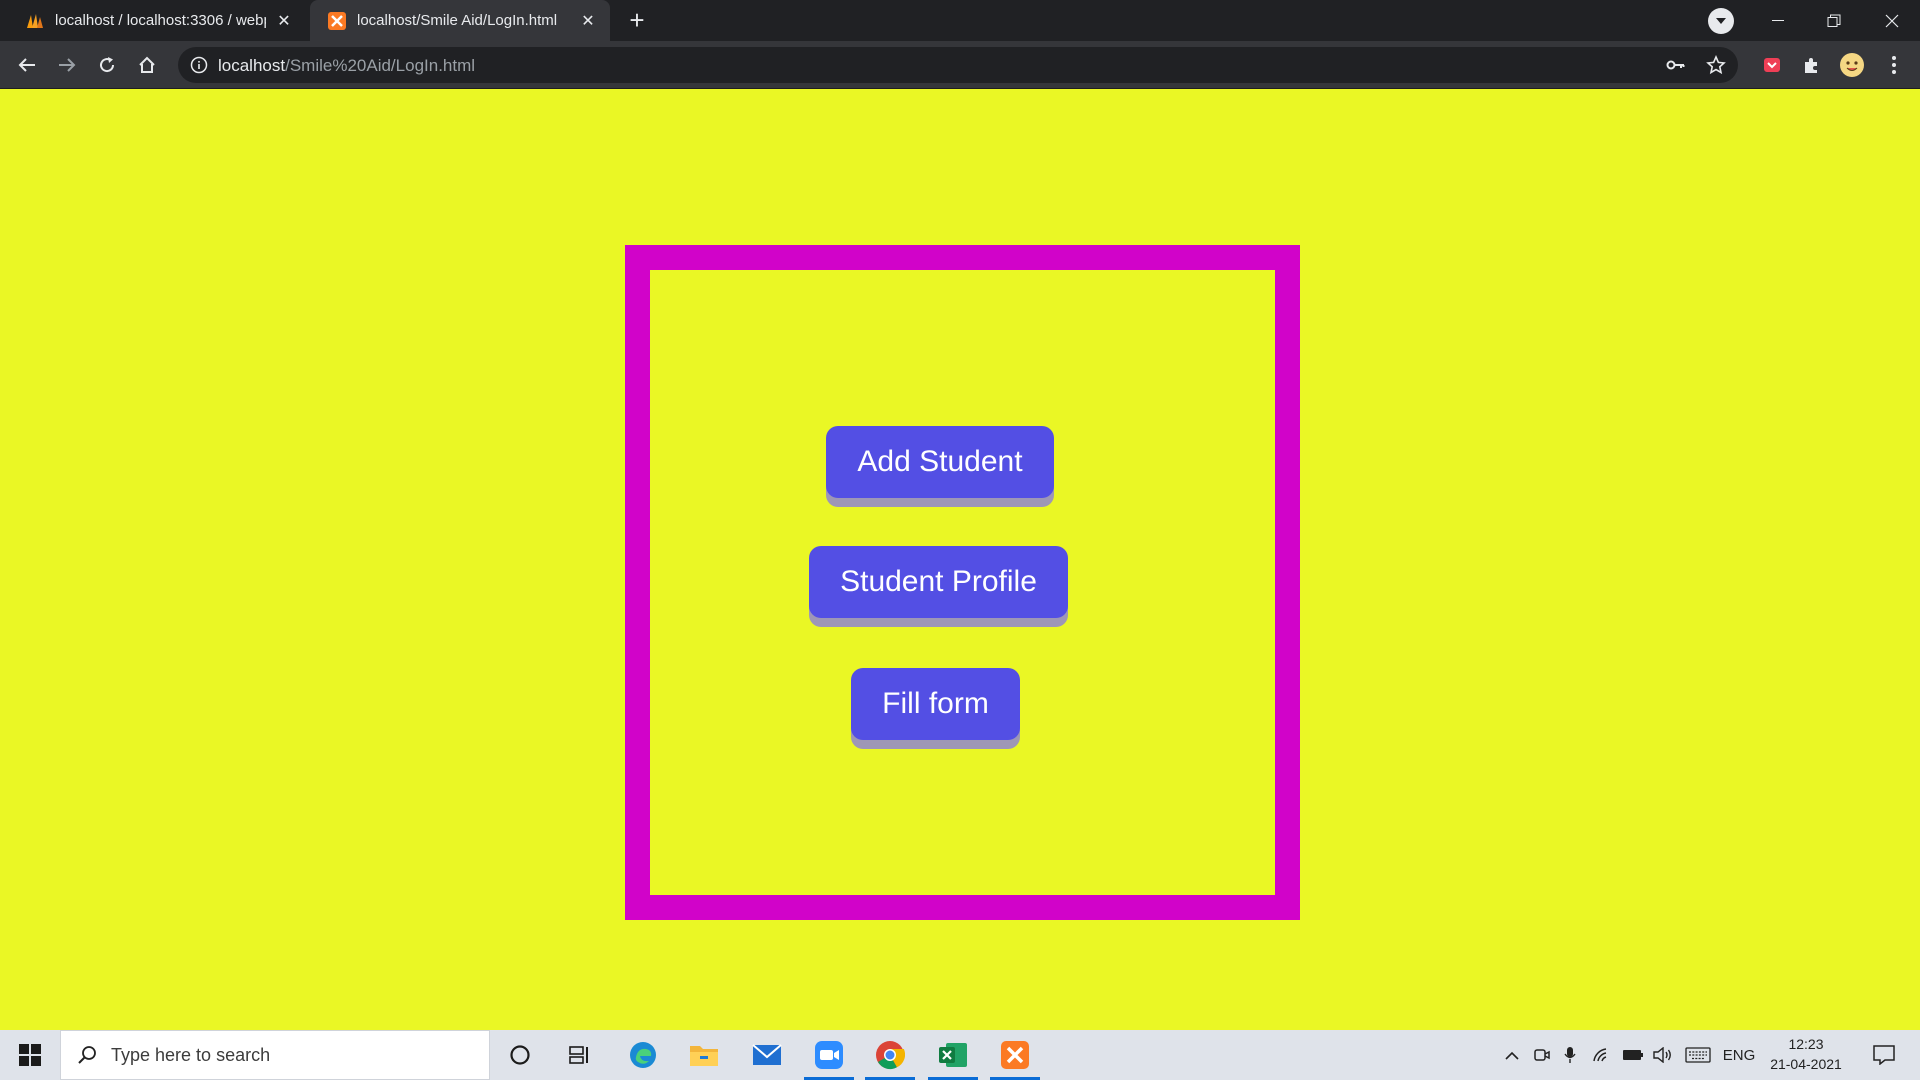 The height and width of the screenshot is (1080, 1920). What do you see at coordinates (27, 65) in the screenshot?
I see `back-icon` at bounding box center [27, 65].